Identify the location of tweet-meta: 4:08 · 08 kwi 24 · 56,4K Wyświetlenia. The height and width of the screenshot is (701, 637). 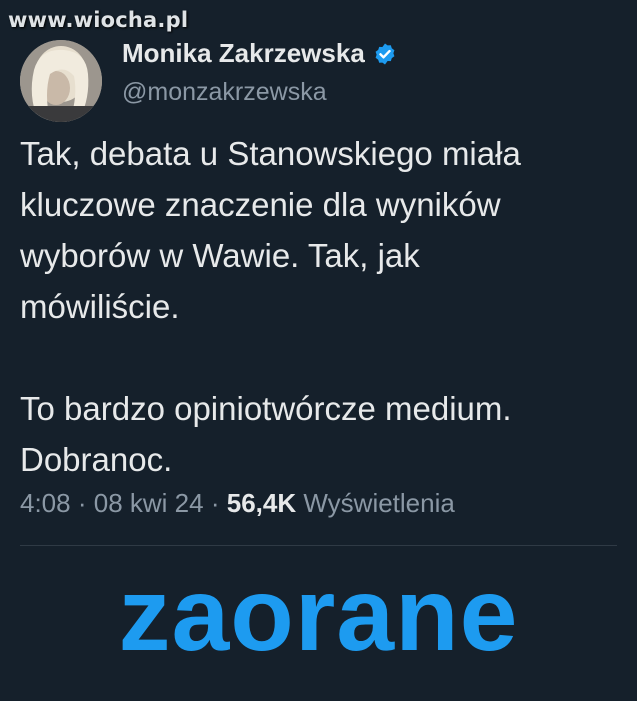
(237, 503).